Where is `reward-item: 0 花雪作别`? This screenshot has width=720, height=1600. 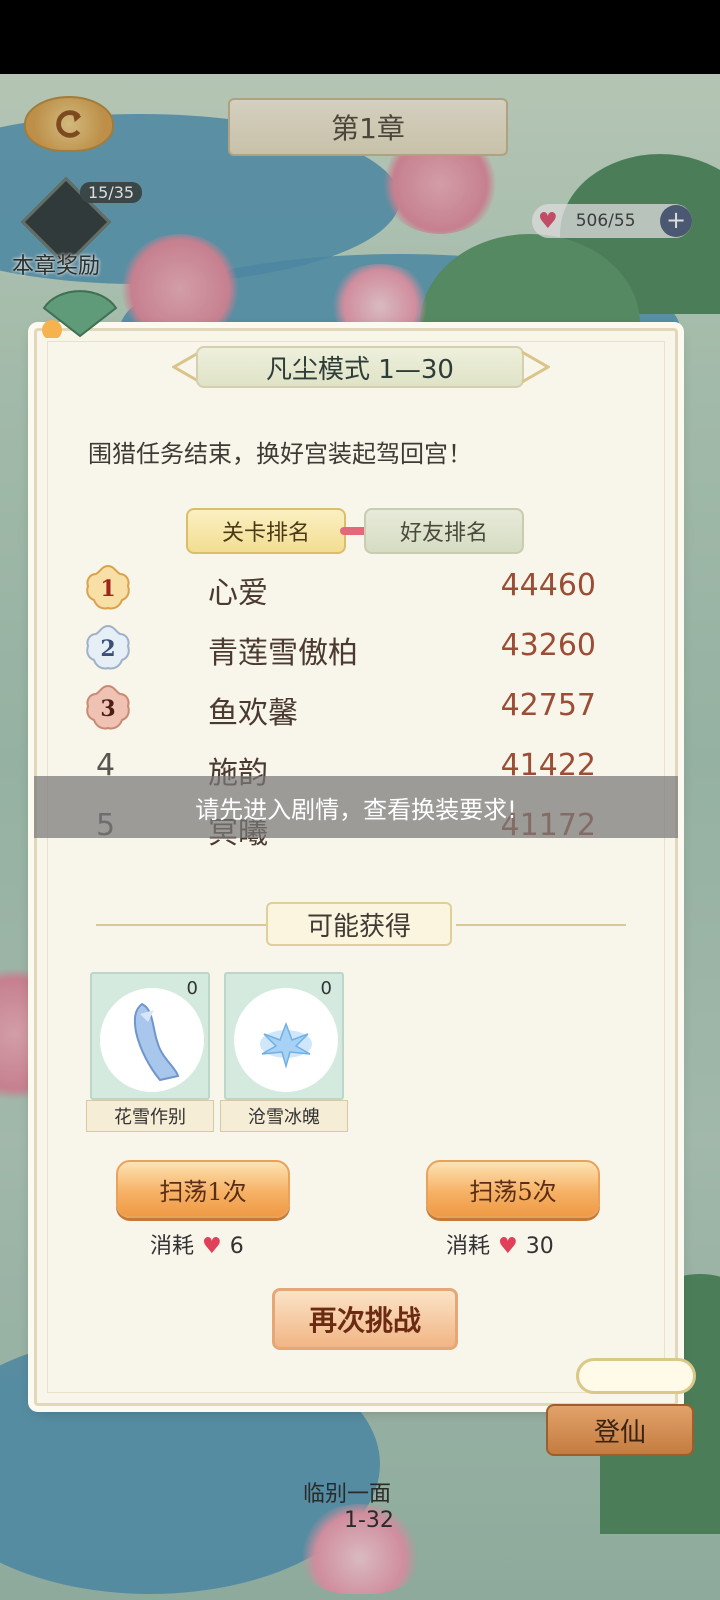
reward-item: 0 花雪作别 is located at coordinates (150, 1052).